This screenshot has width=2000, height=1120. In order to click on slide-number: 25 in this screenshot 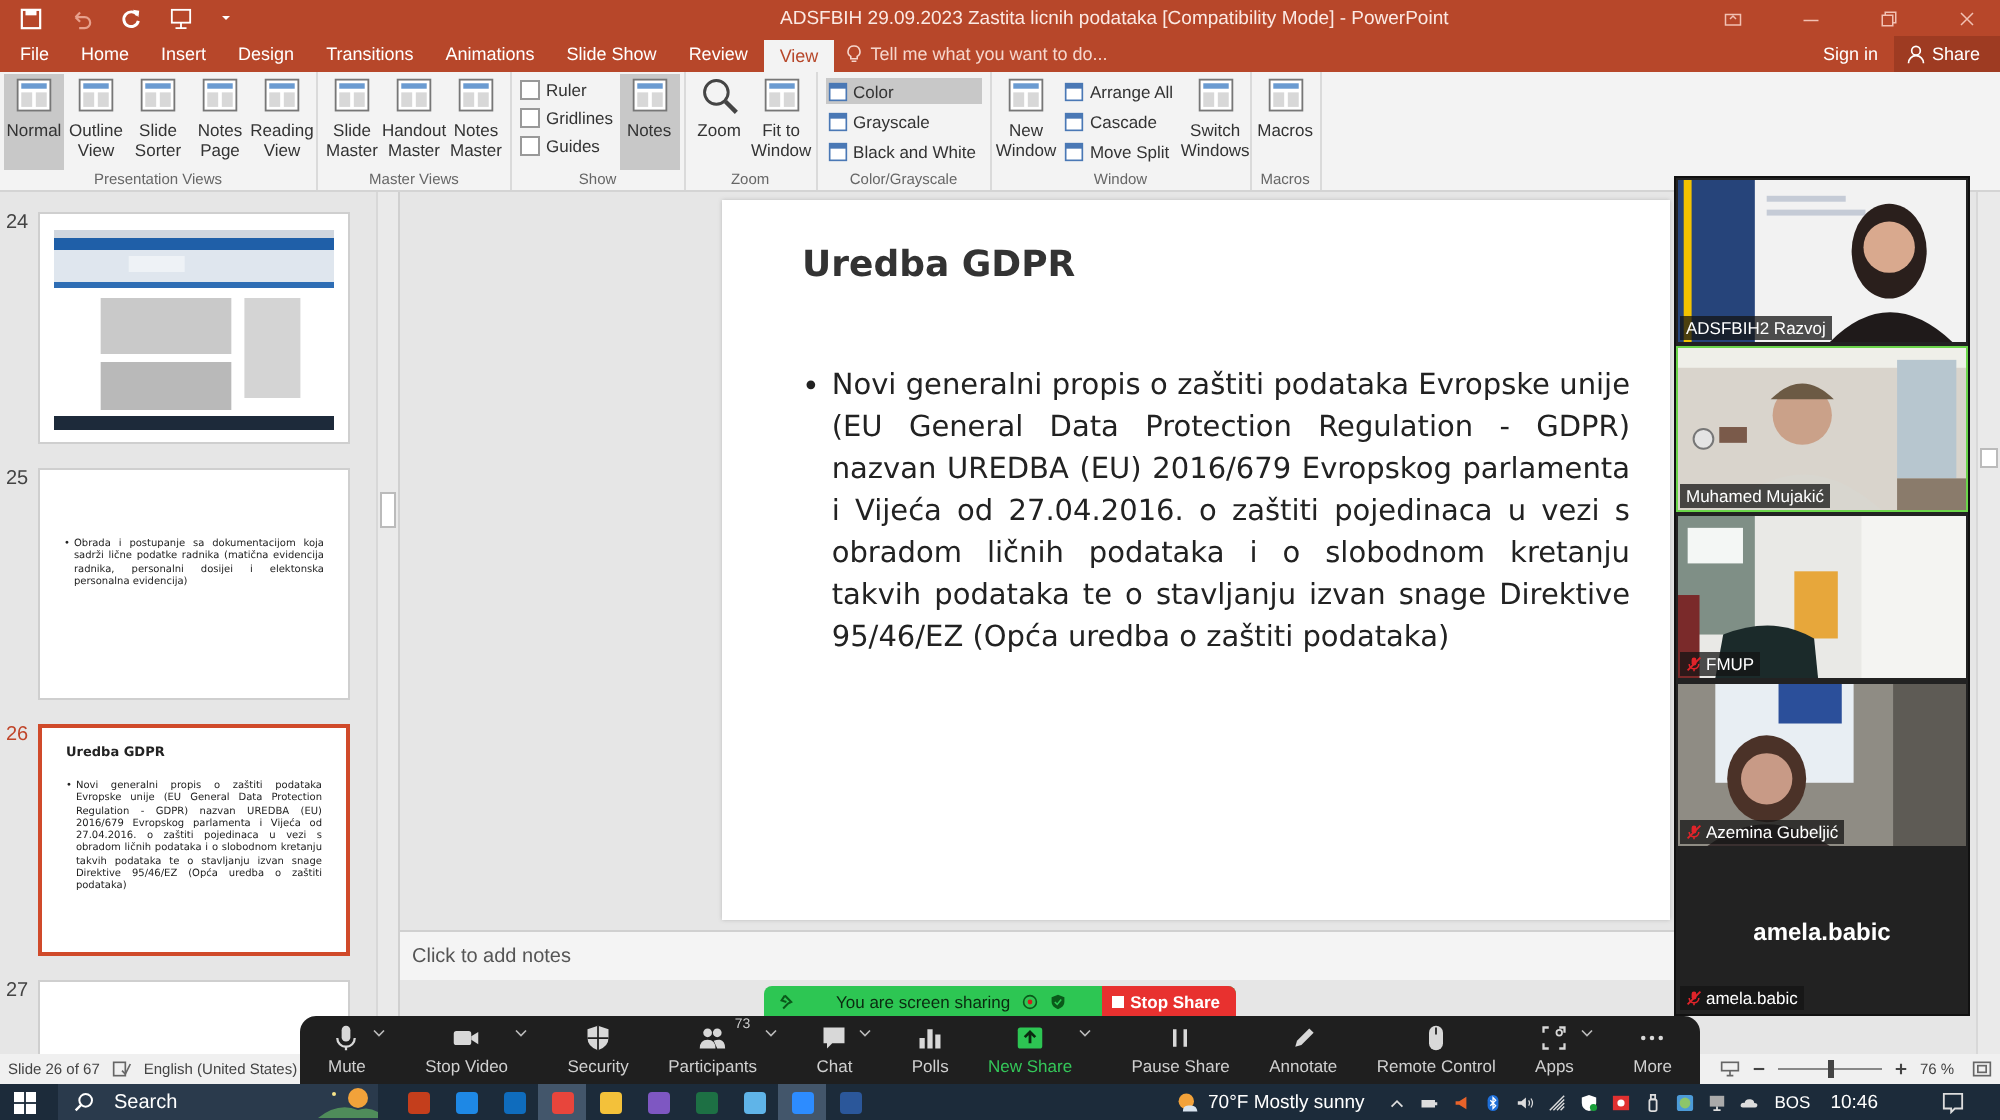, I will do `click(18, 479)`.